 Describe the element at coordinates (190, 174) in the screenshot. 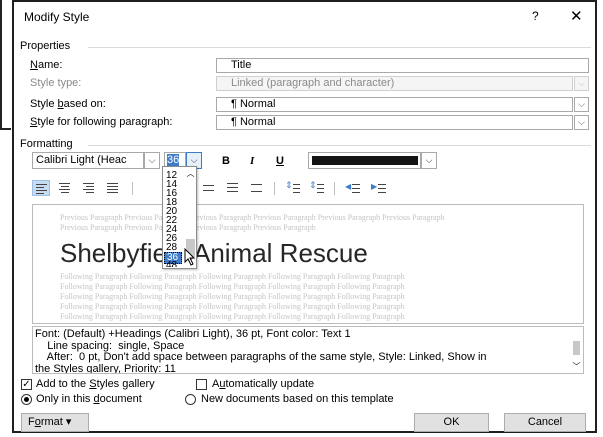

I see `scroll-up-icon: ︿` at that location.